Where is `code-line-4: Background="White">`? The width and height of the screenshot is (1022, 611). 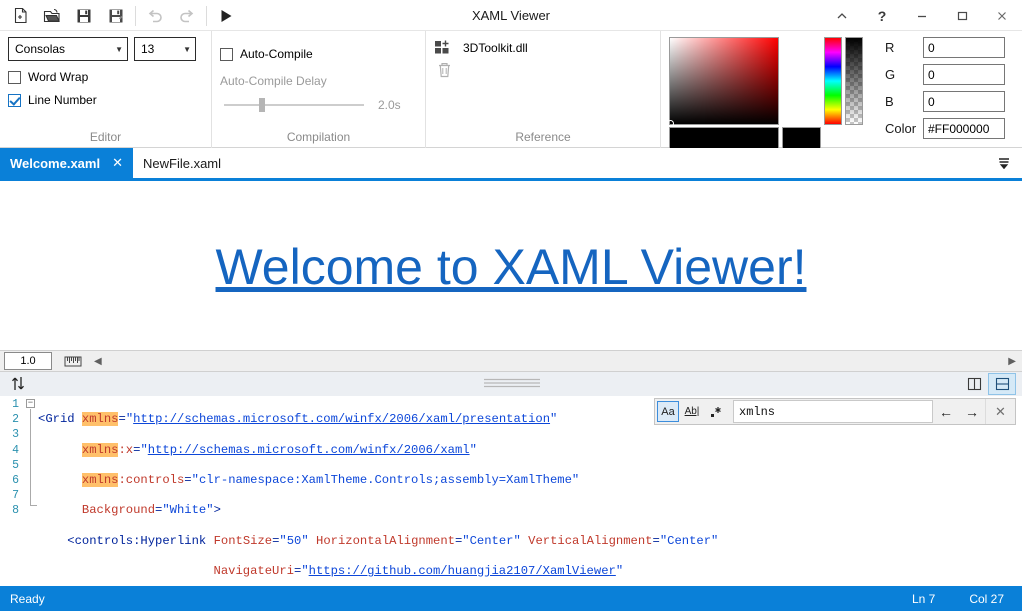
code-line-4: Background="White"> is located at coordinates (151, 510).